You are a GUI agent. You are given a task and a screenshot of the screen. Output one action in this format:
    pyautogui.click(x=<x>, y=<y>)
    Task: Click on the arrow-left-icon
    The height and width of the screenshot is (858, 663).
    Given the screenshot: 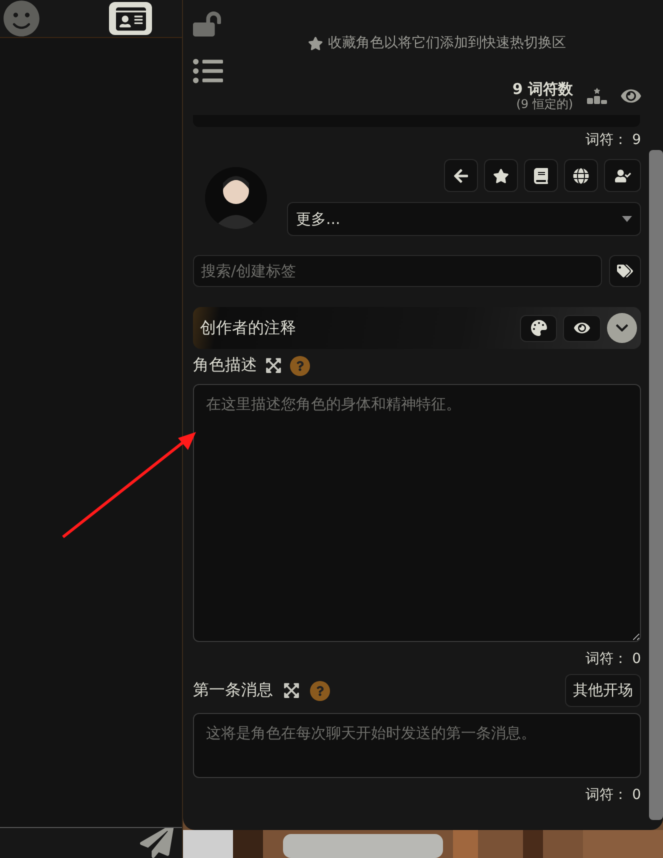 What is the action you would take?
    pyautogui.click(x=461, y=176)
    